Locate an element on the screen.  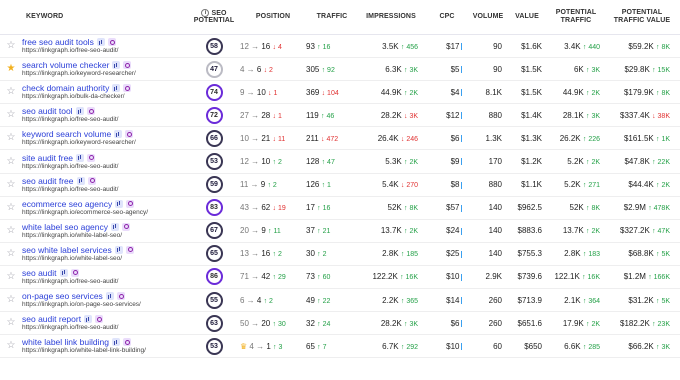
header-seo-potential: i SEO POTENTIAL is located at coordinates (214, 17).